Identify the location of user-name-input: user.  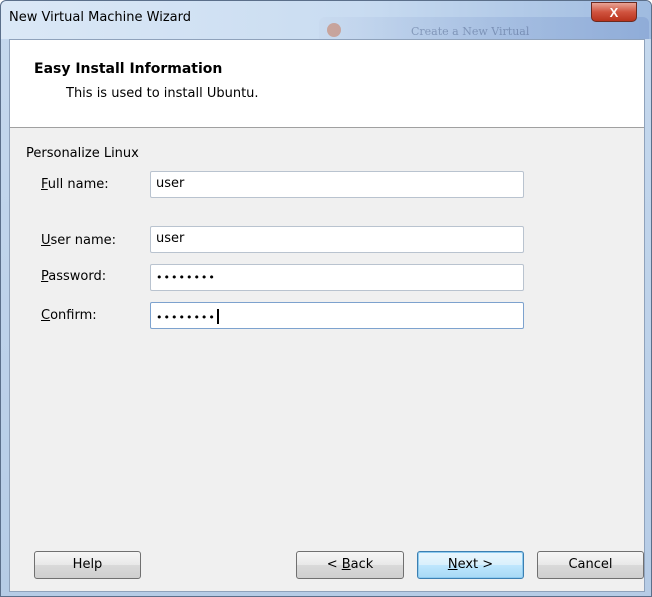
(337, 239).